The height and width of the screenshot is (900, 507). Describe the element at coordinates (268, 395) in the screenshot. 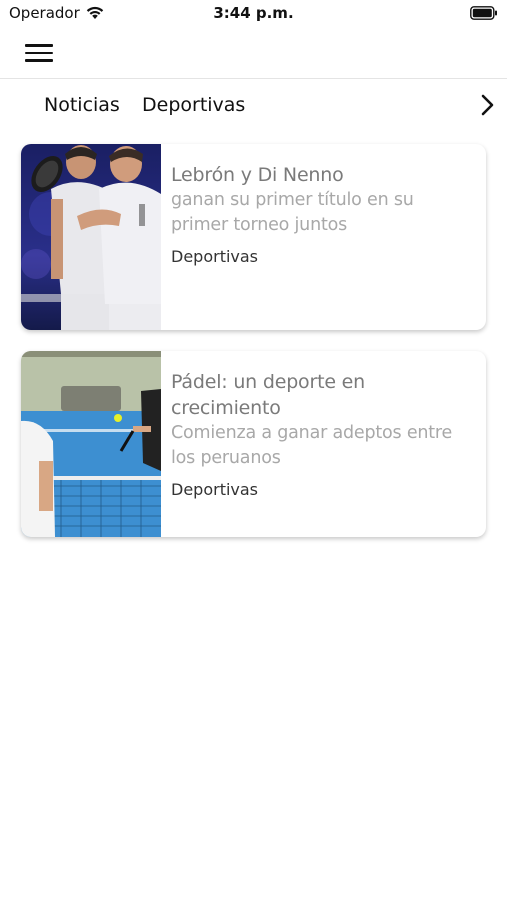

I see `article-title: Pádel: un deporte en crecimiento` at that location.